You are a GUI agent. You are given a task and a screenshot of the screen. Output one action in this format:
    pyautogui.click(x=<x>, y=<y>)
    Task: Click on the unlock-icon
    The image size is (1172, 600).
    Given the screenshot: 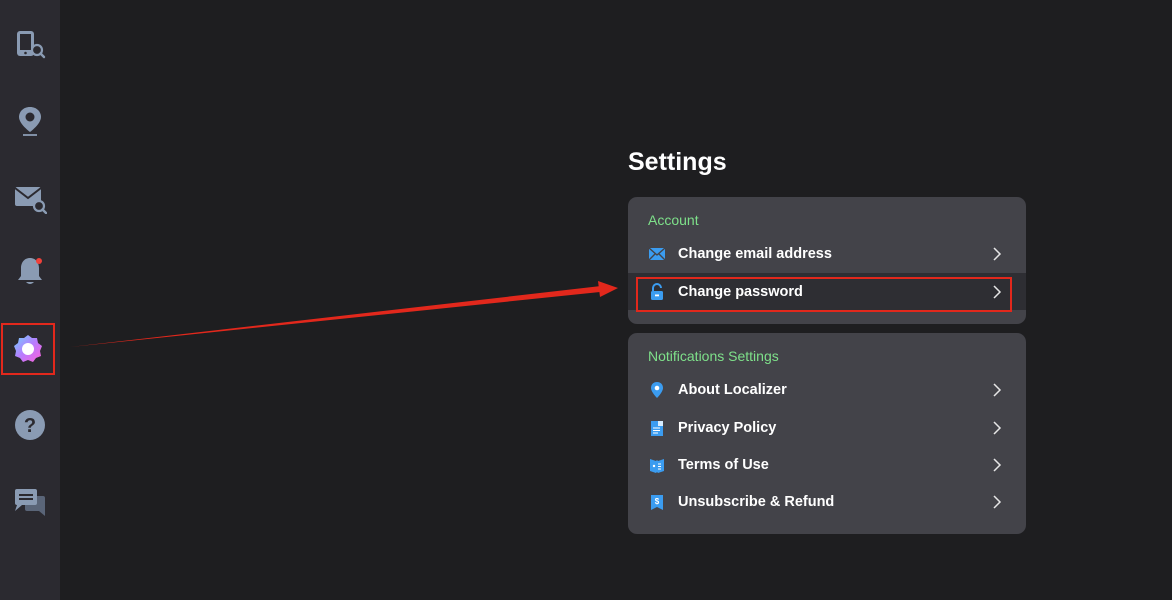 What is the action you would take?
    pyautogui.click(x=657, y=291)
    